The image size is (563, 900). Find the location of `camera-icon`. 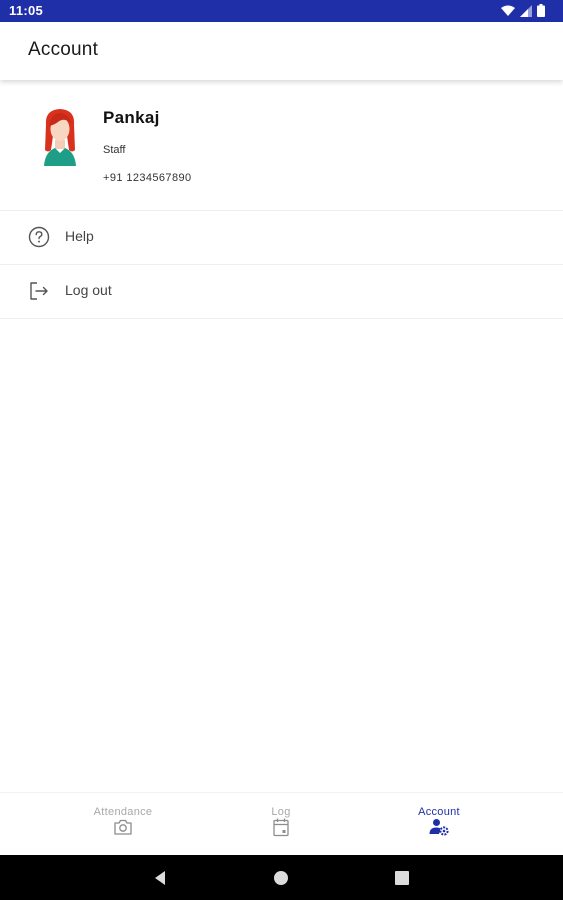

camera-icon is located at coordinates (123, 827).